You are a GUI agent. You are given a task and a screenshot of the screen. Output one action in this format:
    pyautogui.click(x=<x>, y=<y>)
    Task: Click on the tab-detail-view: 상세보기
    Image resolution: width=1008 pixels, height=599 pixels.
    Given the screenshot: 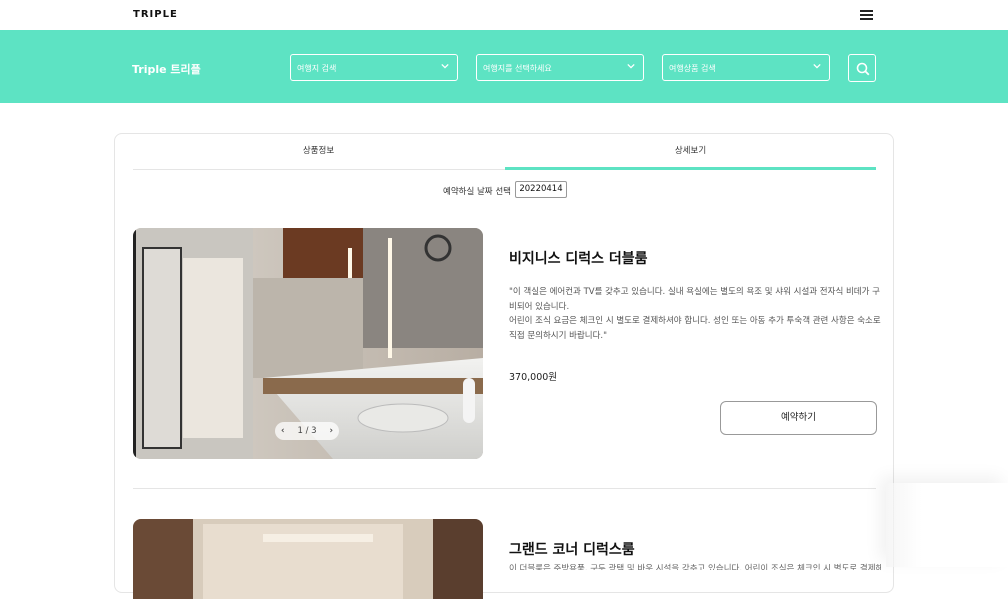 What is the action you would take?
    pyautogui.click(x=690, y=152)
    